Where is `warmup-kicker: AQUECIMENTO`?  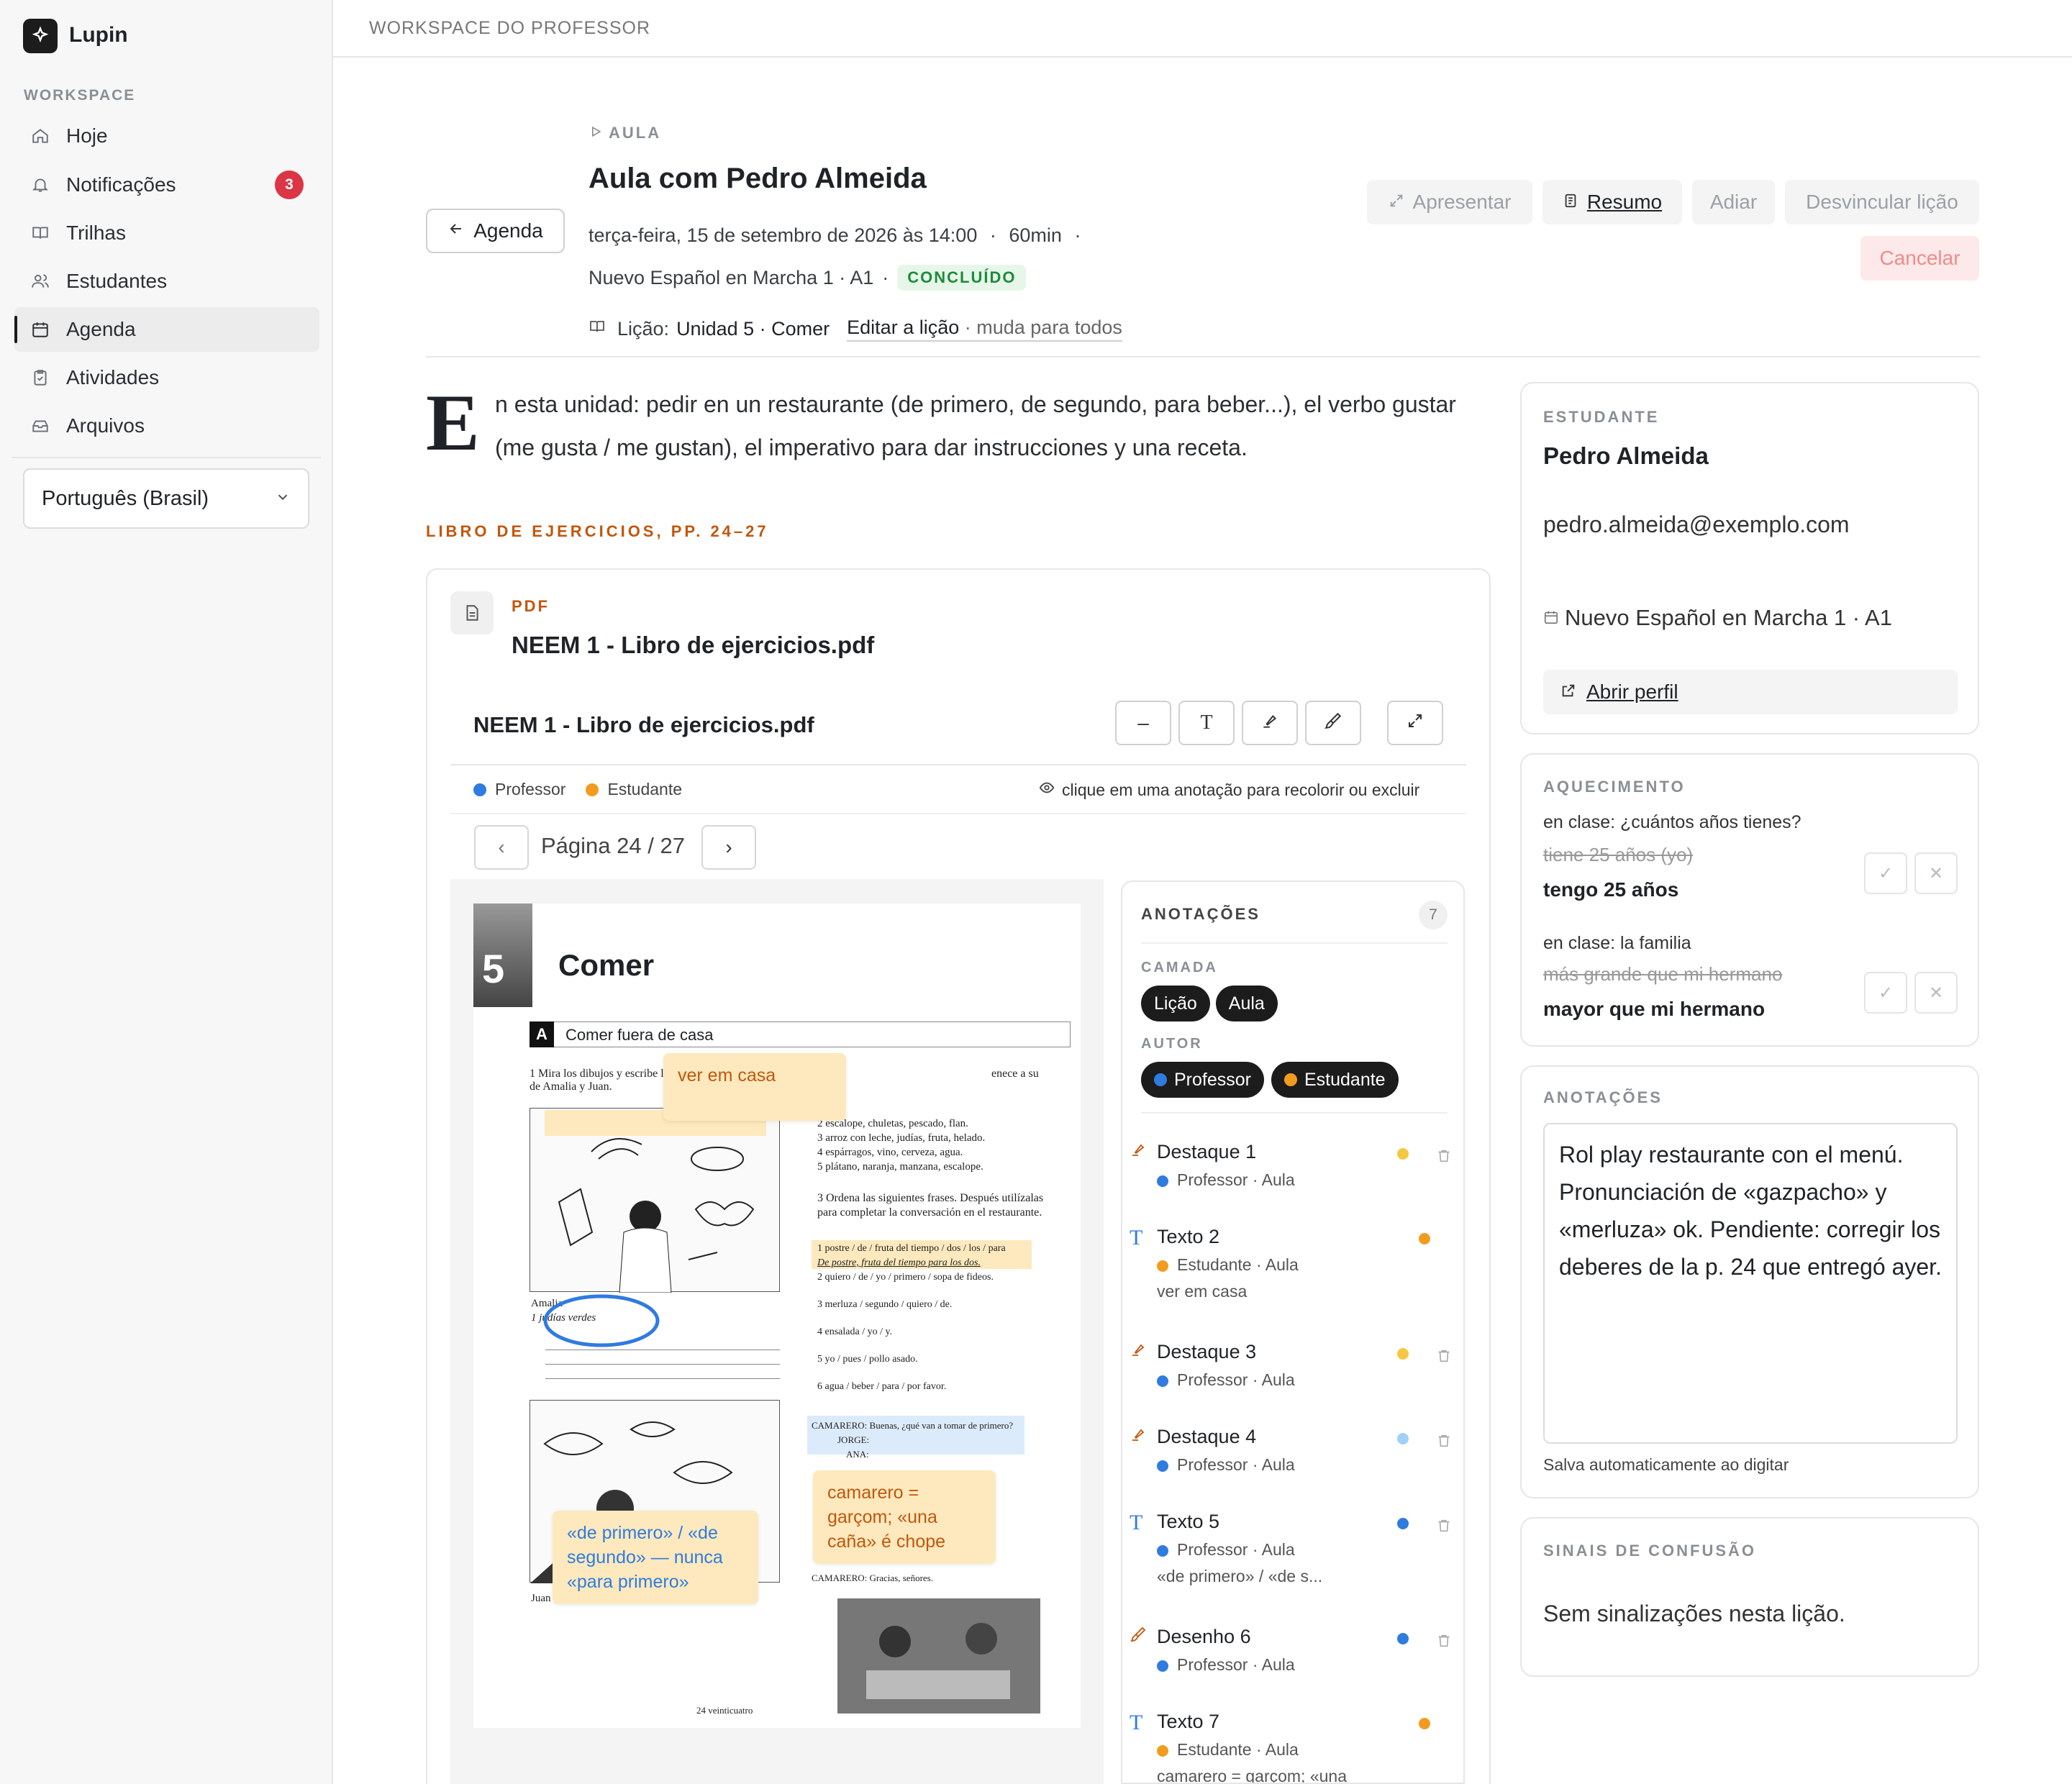 warmup-kicker: AQUECIMENTO is located at coordinates (1614, 787).